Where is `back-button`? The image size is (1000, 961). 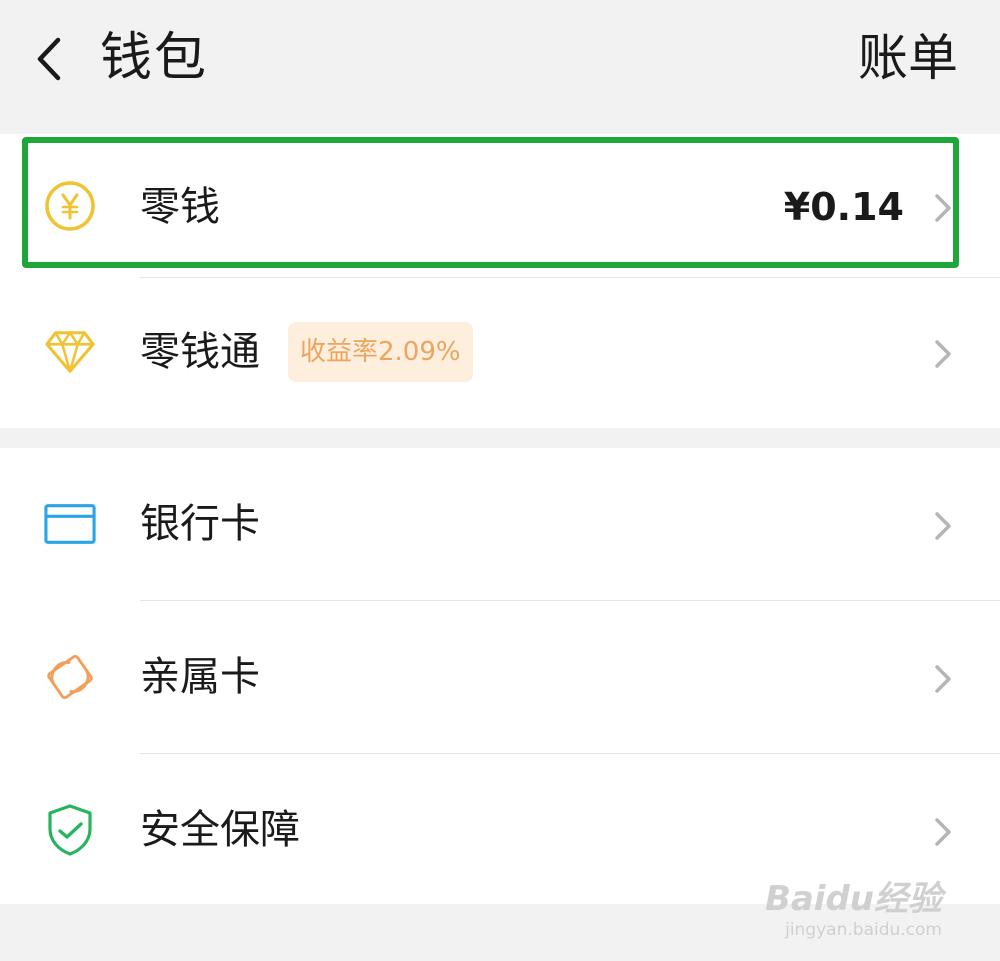 back-button is located at coordinates (51, 59).